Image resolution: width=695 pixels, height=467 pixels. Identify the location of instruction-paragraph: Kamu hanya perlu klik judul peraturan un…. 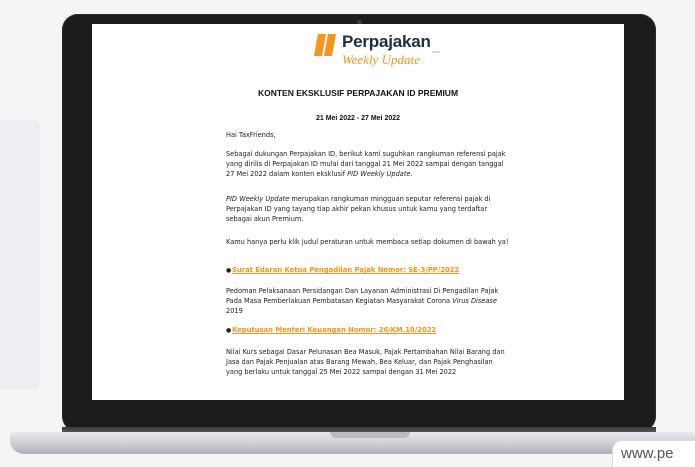
(367, 242).